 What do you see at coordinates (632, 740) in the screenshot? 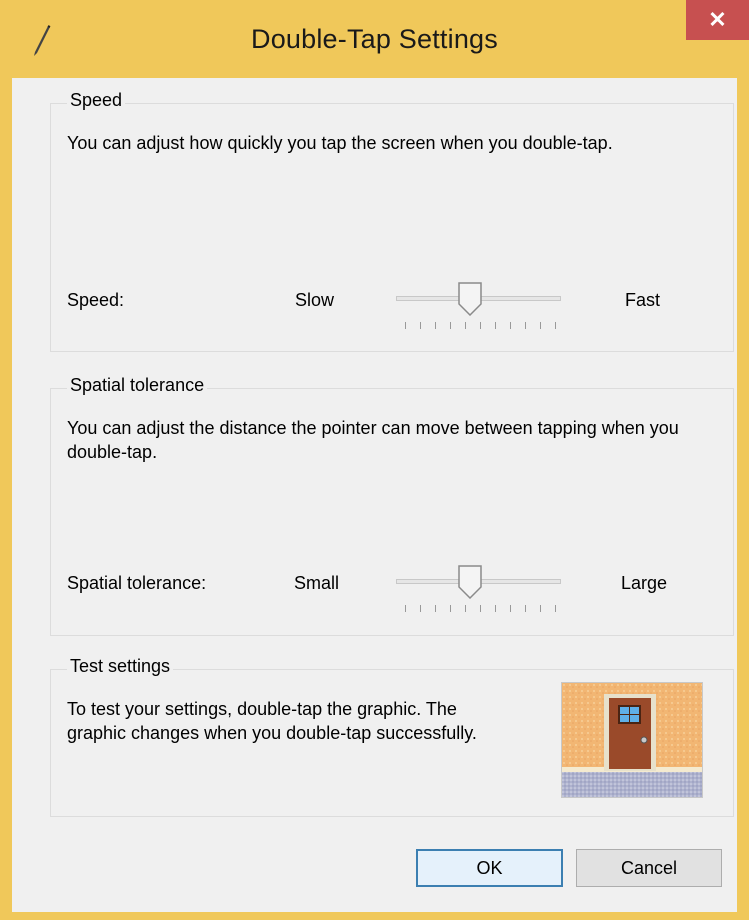
I see `door-icon` at bounding box center [632, 740].